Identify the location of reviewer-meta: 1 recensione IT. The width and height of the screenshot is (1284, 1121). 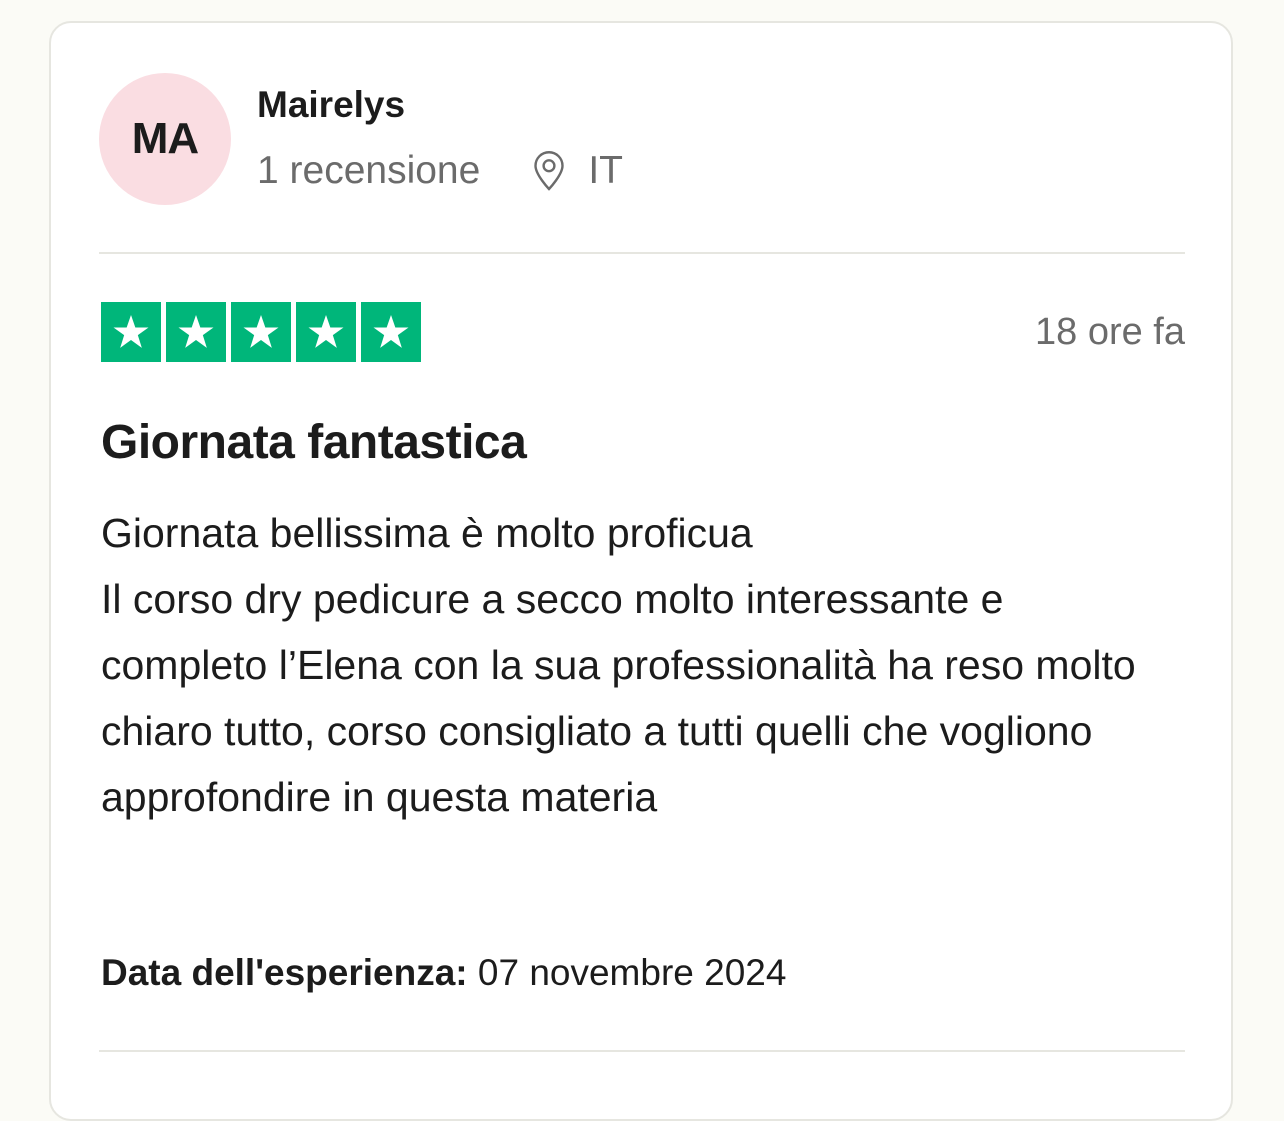
(440, 171).